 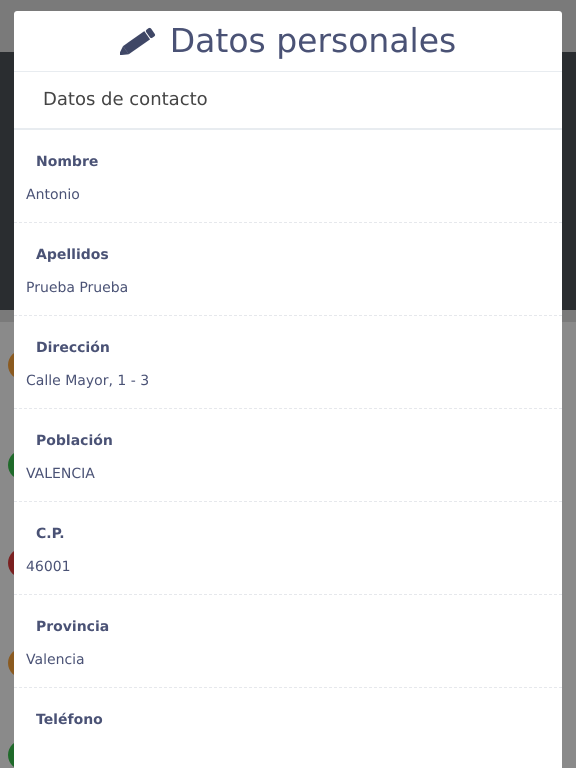 What do you see at coordinates (125, 100) in the screenshot?
I see `section-title: Datos de contacto` at bounding box center [125, 100].